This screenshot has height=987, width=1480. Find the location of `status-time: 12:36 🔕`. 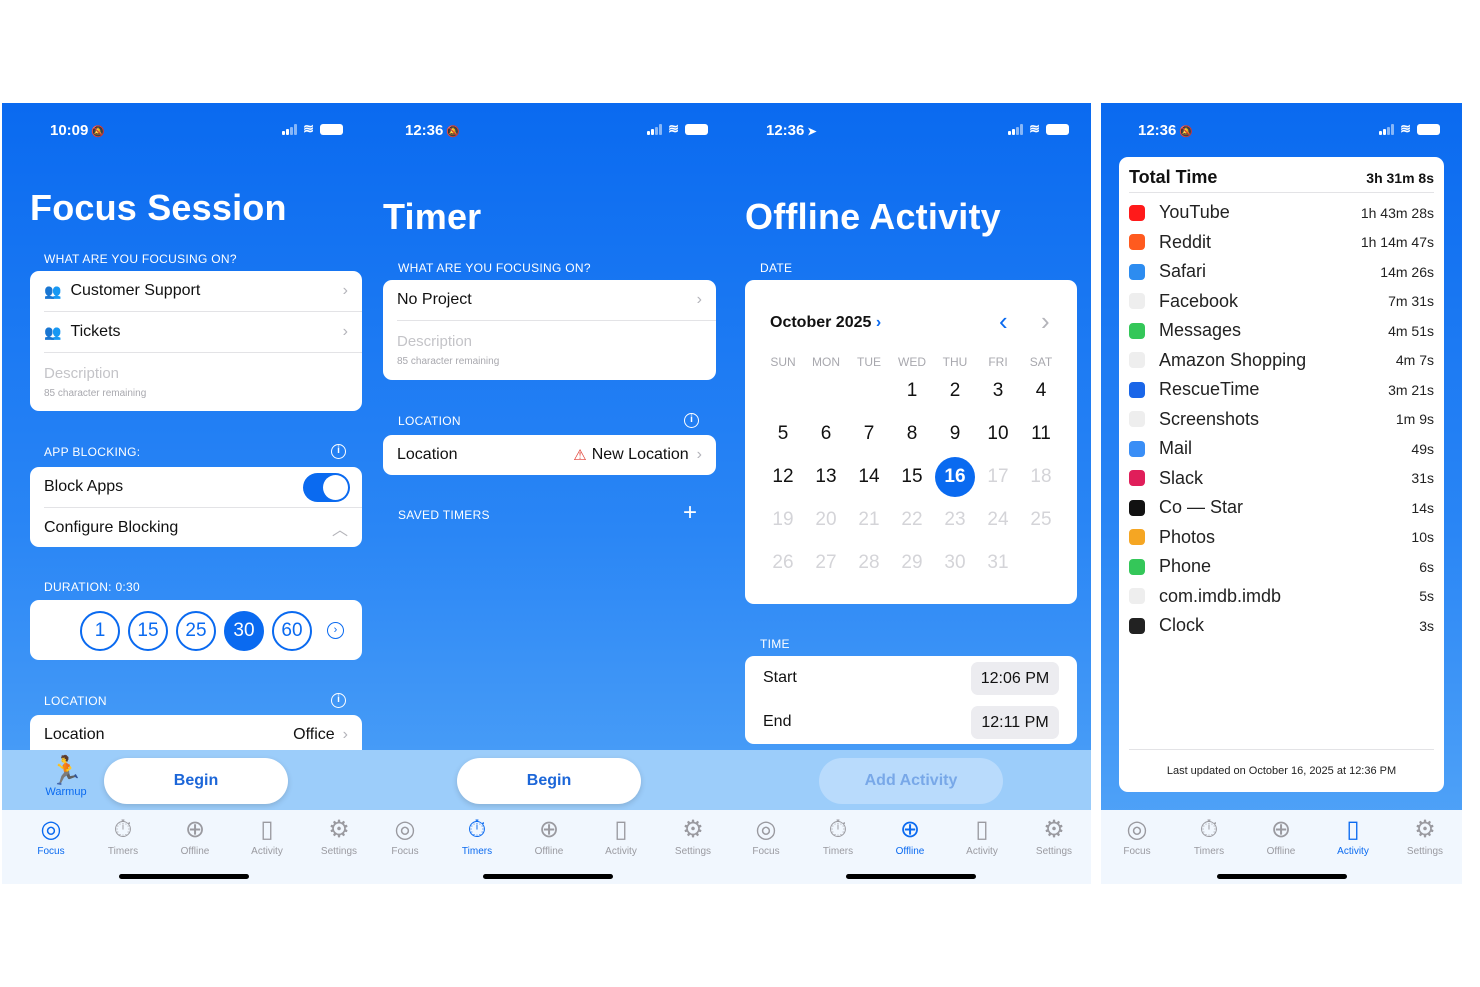

status-time: 12:36 🔕 is located at coordinates (1166, 130).